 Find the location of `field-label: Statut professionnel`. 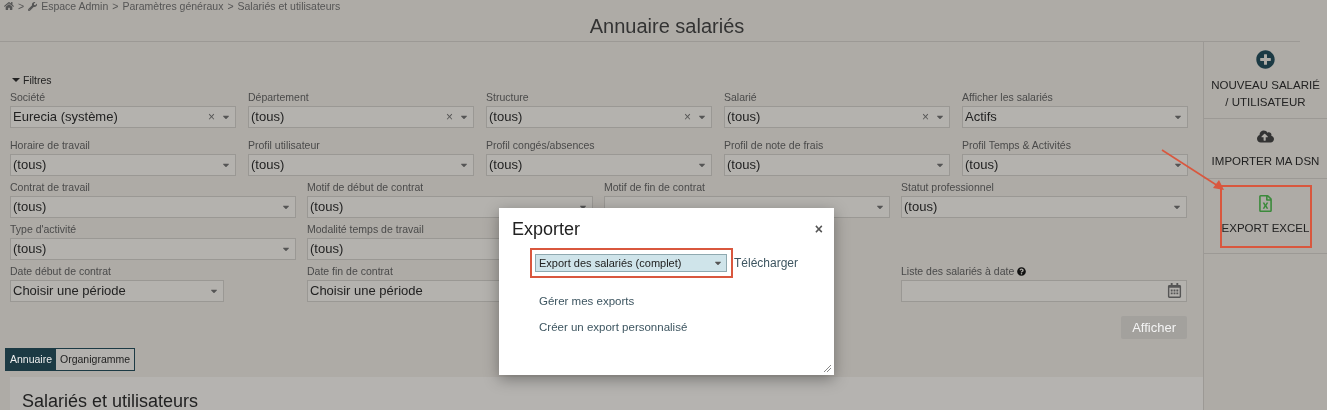

field-label: Statut professionnel is located at coordinates (947, 187).